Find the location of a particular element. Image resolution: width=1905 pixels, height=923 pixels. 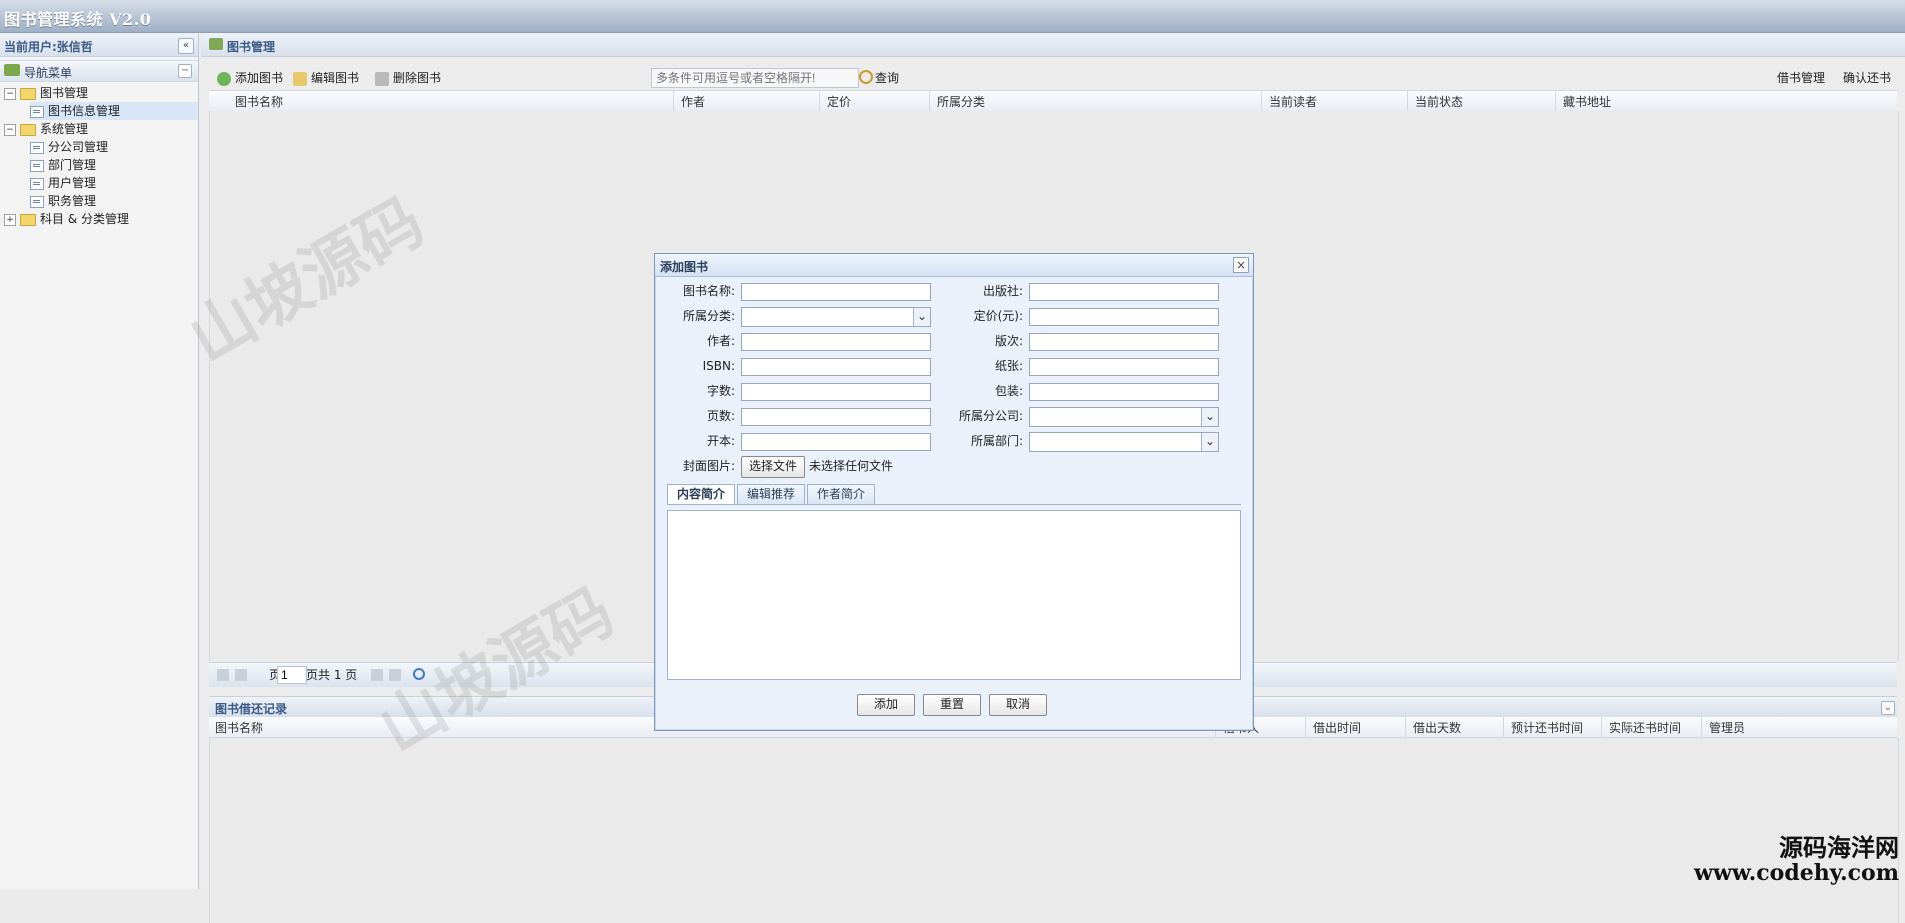

search-icon is located at coordinates (866, 77).